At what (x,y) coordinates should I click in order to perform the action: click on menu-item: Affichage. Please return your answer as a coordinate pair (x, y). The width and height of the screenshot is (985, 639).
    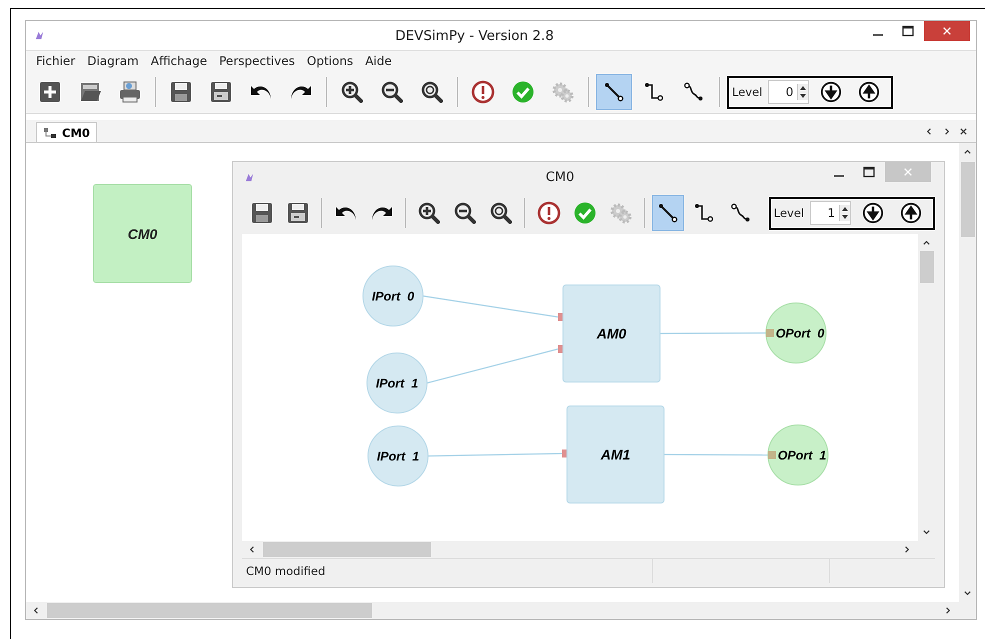
    Looking at the image, I should click on (179, 61).